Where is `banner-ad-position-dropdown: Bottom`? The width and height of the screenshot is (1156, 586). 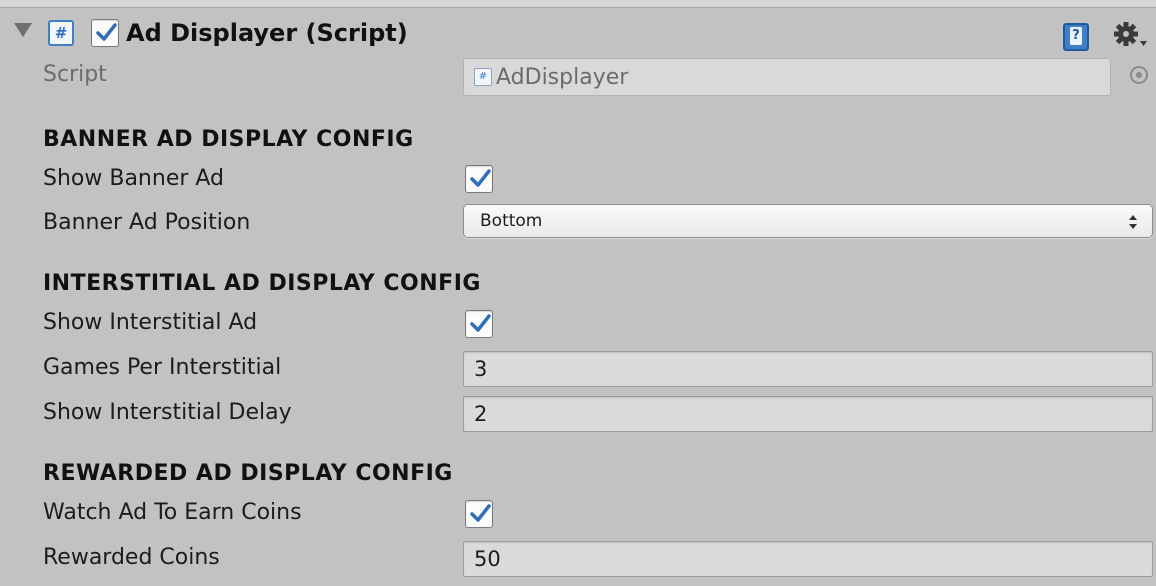 banner-ad-position-dropdown: Bottom is located at coordinates (808, 221).